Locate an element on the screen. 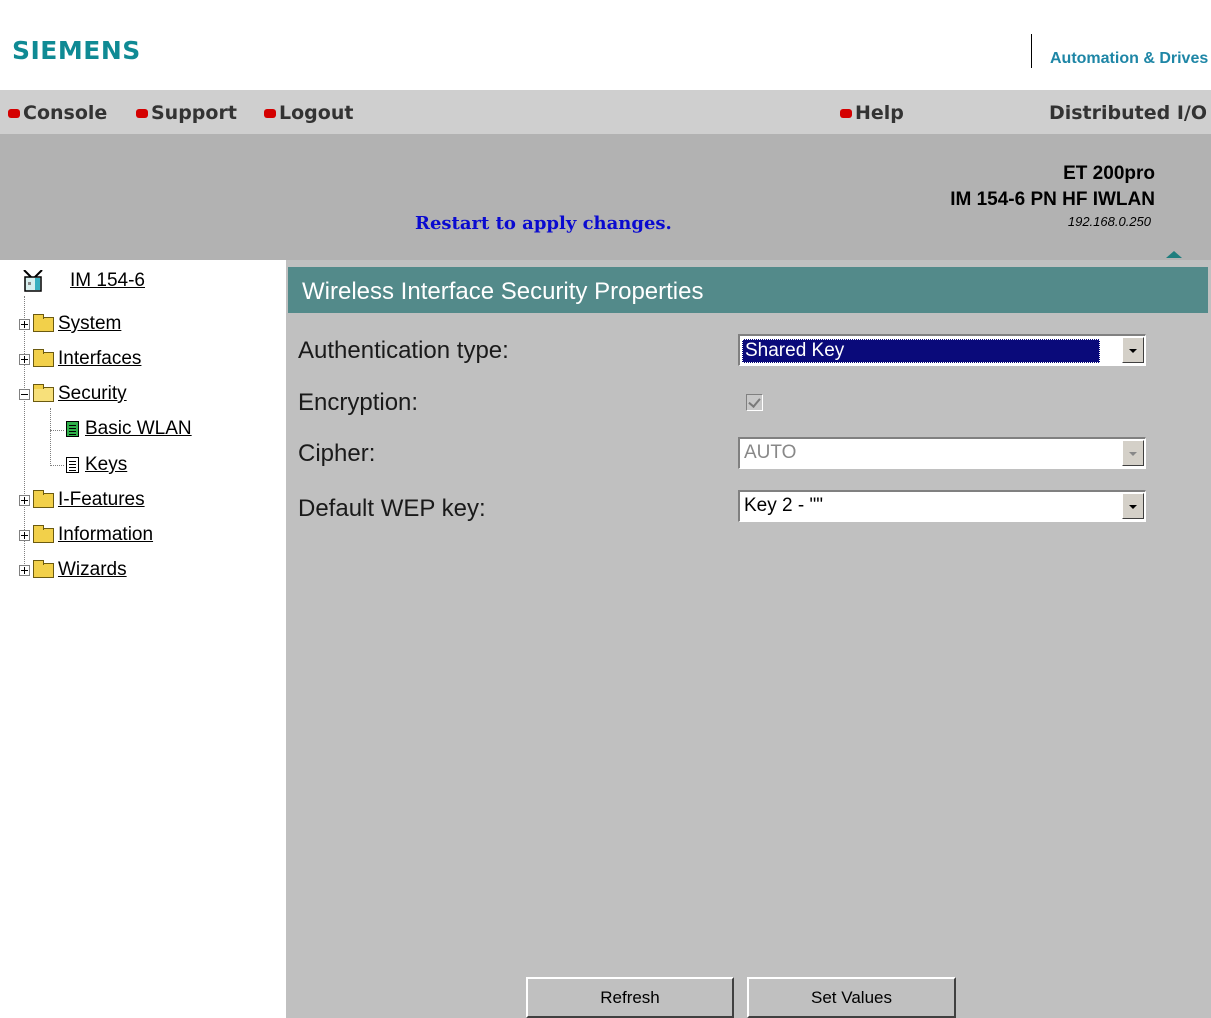  tree-item-keys: Keys is located at coordinates (96, 465).